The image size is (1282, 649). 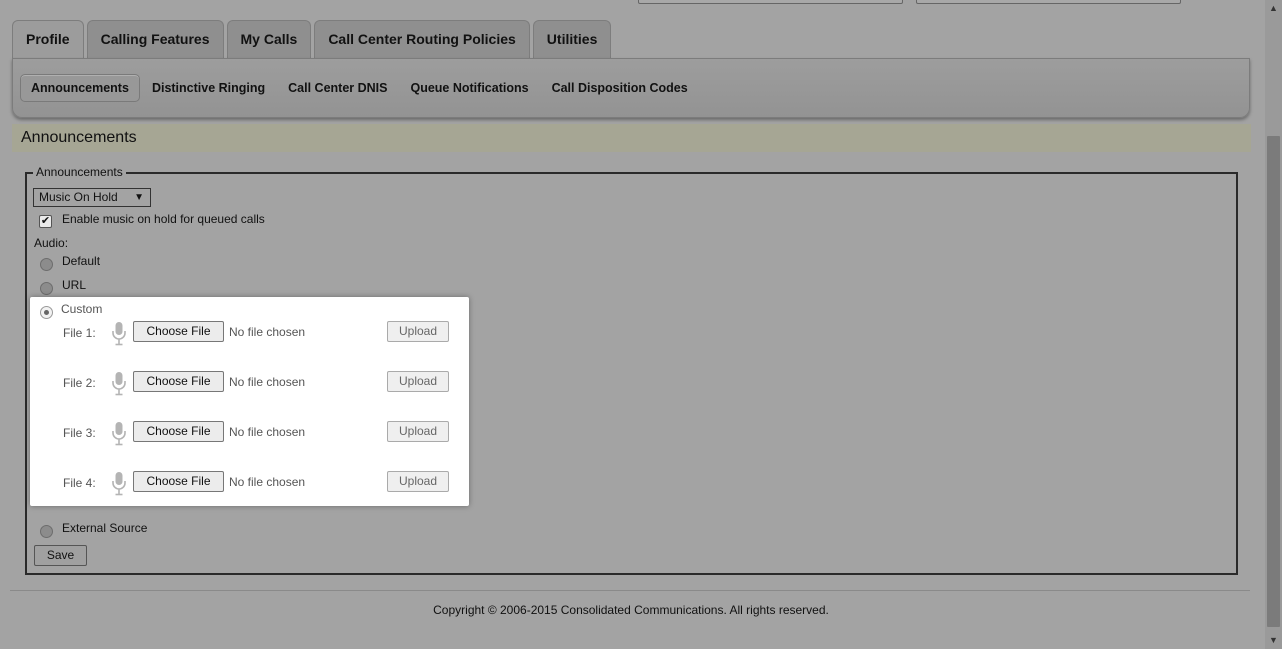 I want to click on radio-url-label: URL, so click(x=74, y=285).